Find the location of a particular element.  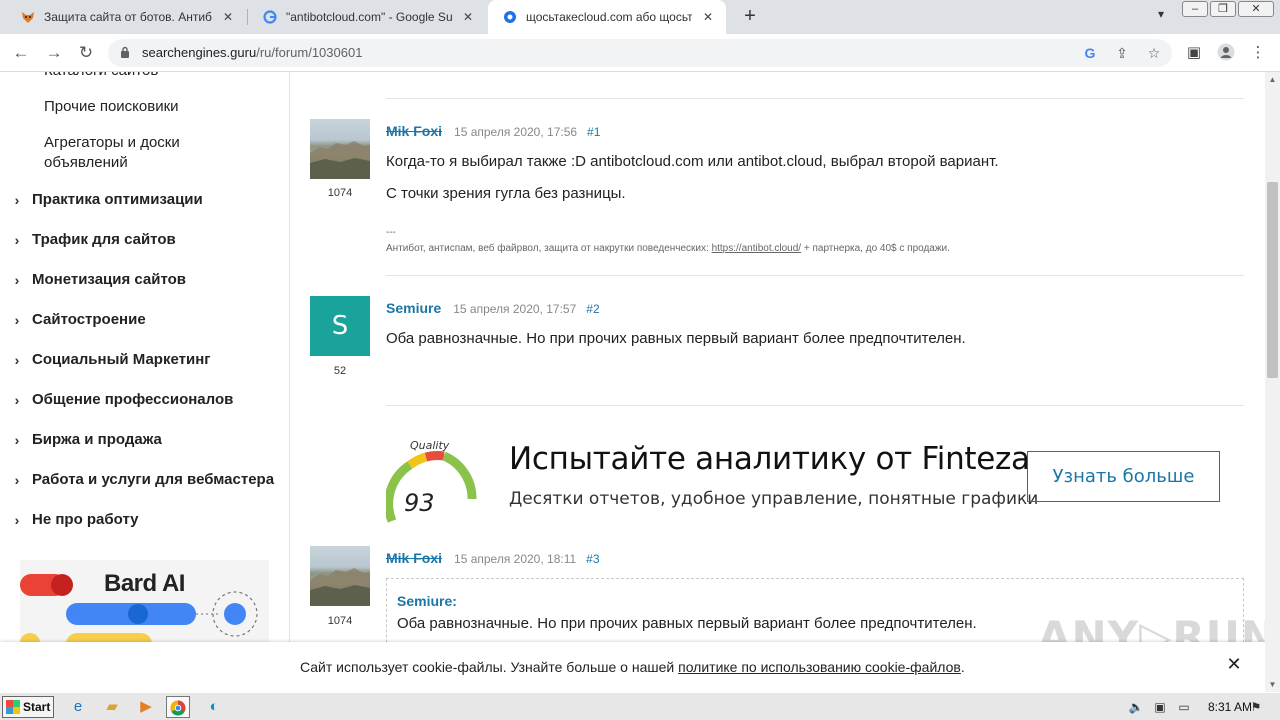

cookie-text-after: . is located at coordinates (962, 667).